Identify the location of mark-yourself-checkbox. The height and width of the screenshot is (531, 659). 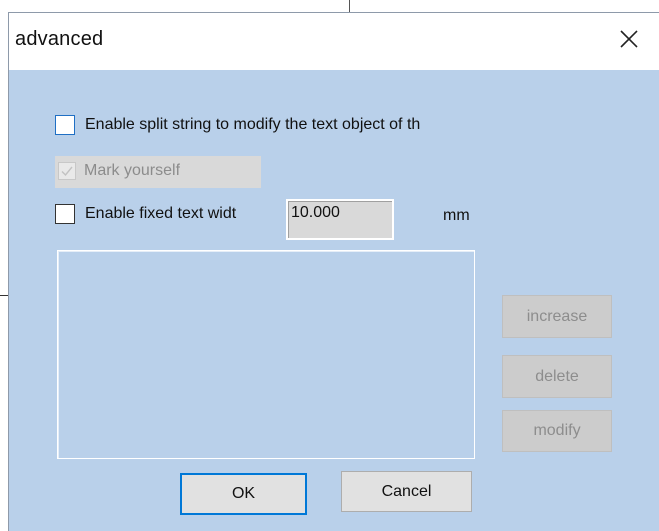
(67, 171).